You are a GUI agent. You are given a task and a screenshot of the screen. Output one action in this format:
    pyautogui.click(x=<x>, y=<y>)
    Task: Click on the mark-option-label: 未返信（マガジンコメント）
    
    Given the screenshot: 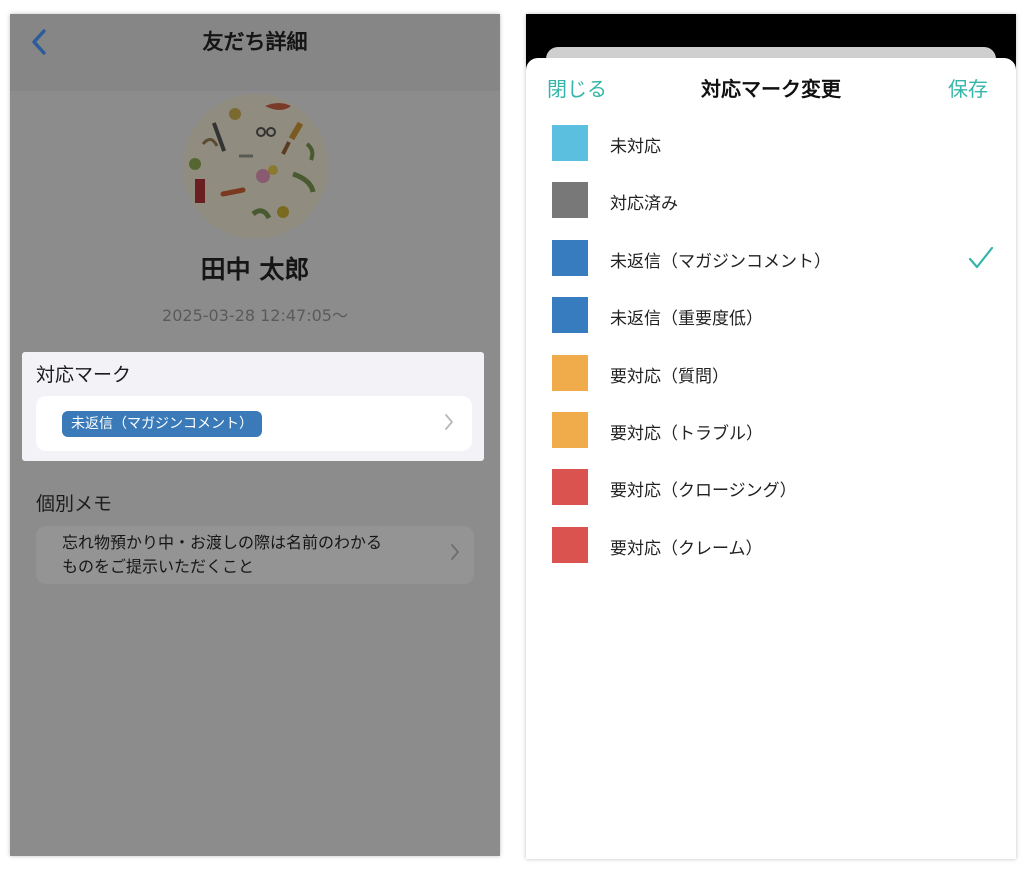 What is the action you would take?
    pyautogui.click(x=720, y=261)
    